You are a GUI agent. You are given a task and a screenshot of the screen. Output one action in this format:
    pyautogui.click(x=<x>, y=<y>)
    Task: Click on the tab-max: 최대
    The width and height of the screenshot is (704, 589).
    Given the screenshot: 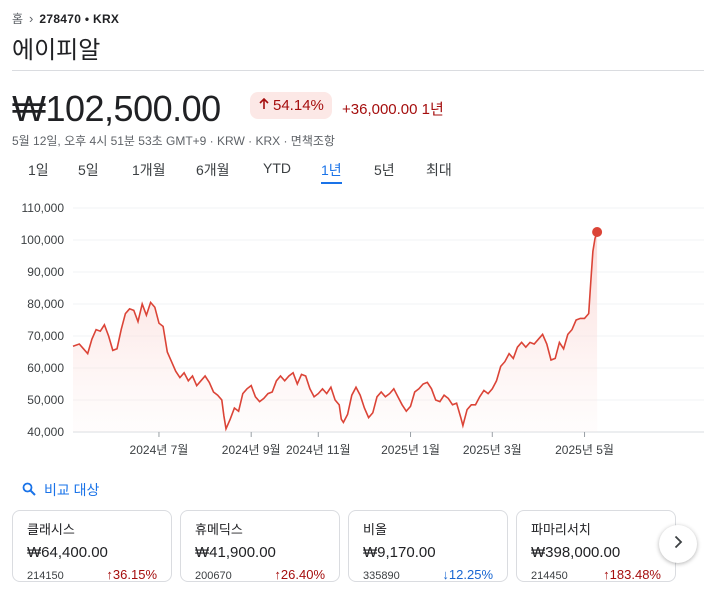 What is the action you would take?
    pyautogui.click(x=439, y=170)
    